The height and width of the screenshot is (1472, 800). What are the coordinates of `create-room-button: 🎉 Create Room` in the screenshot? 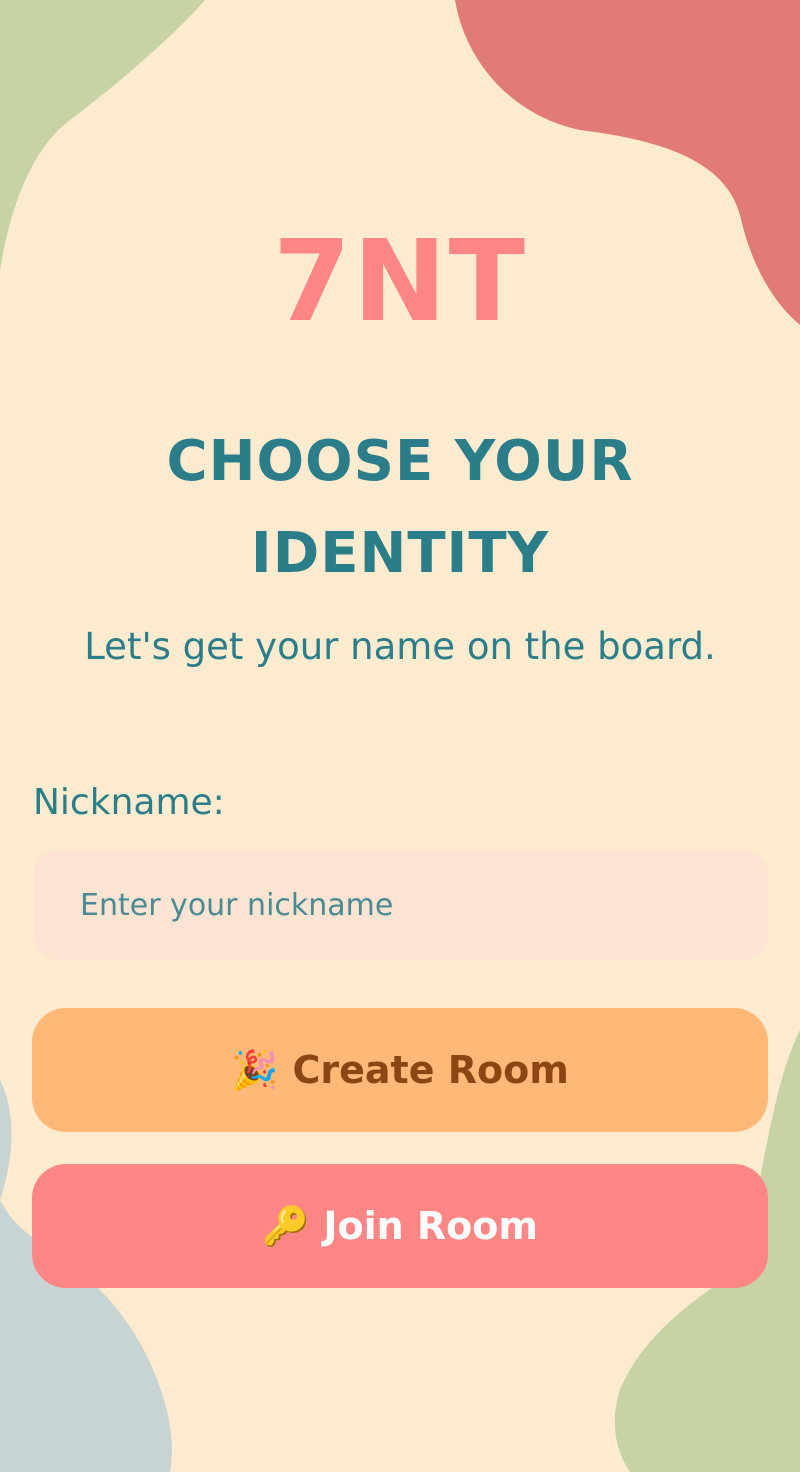 It's located at (400, 1070).